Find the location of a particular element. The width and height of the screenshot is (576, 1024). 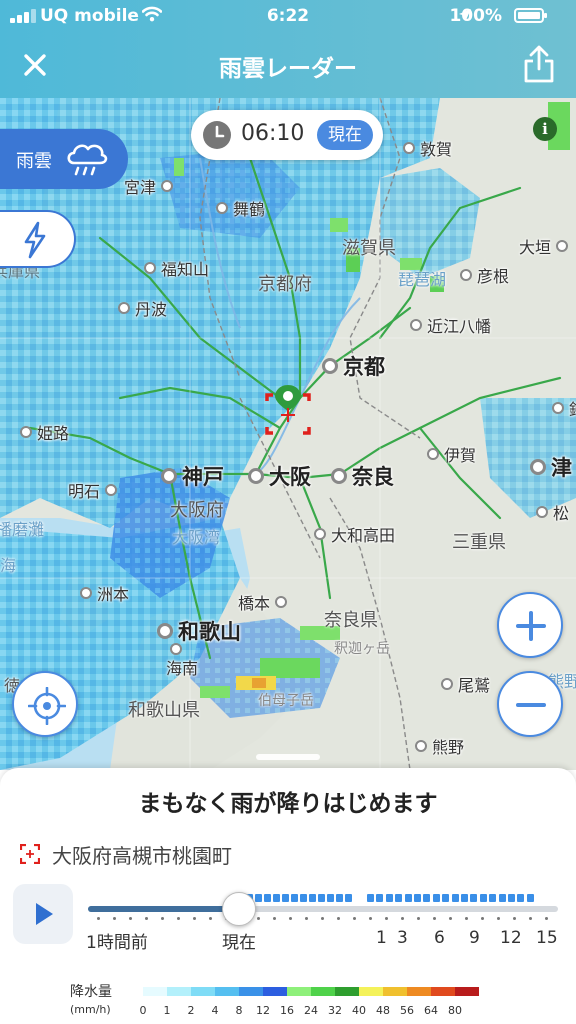

rain-cloud-icon is located at coordinates (87, 160).